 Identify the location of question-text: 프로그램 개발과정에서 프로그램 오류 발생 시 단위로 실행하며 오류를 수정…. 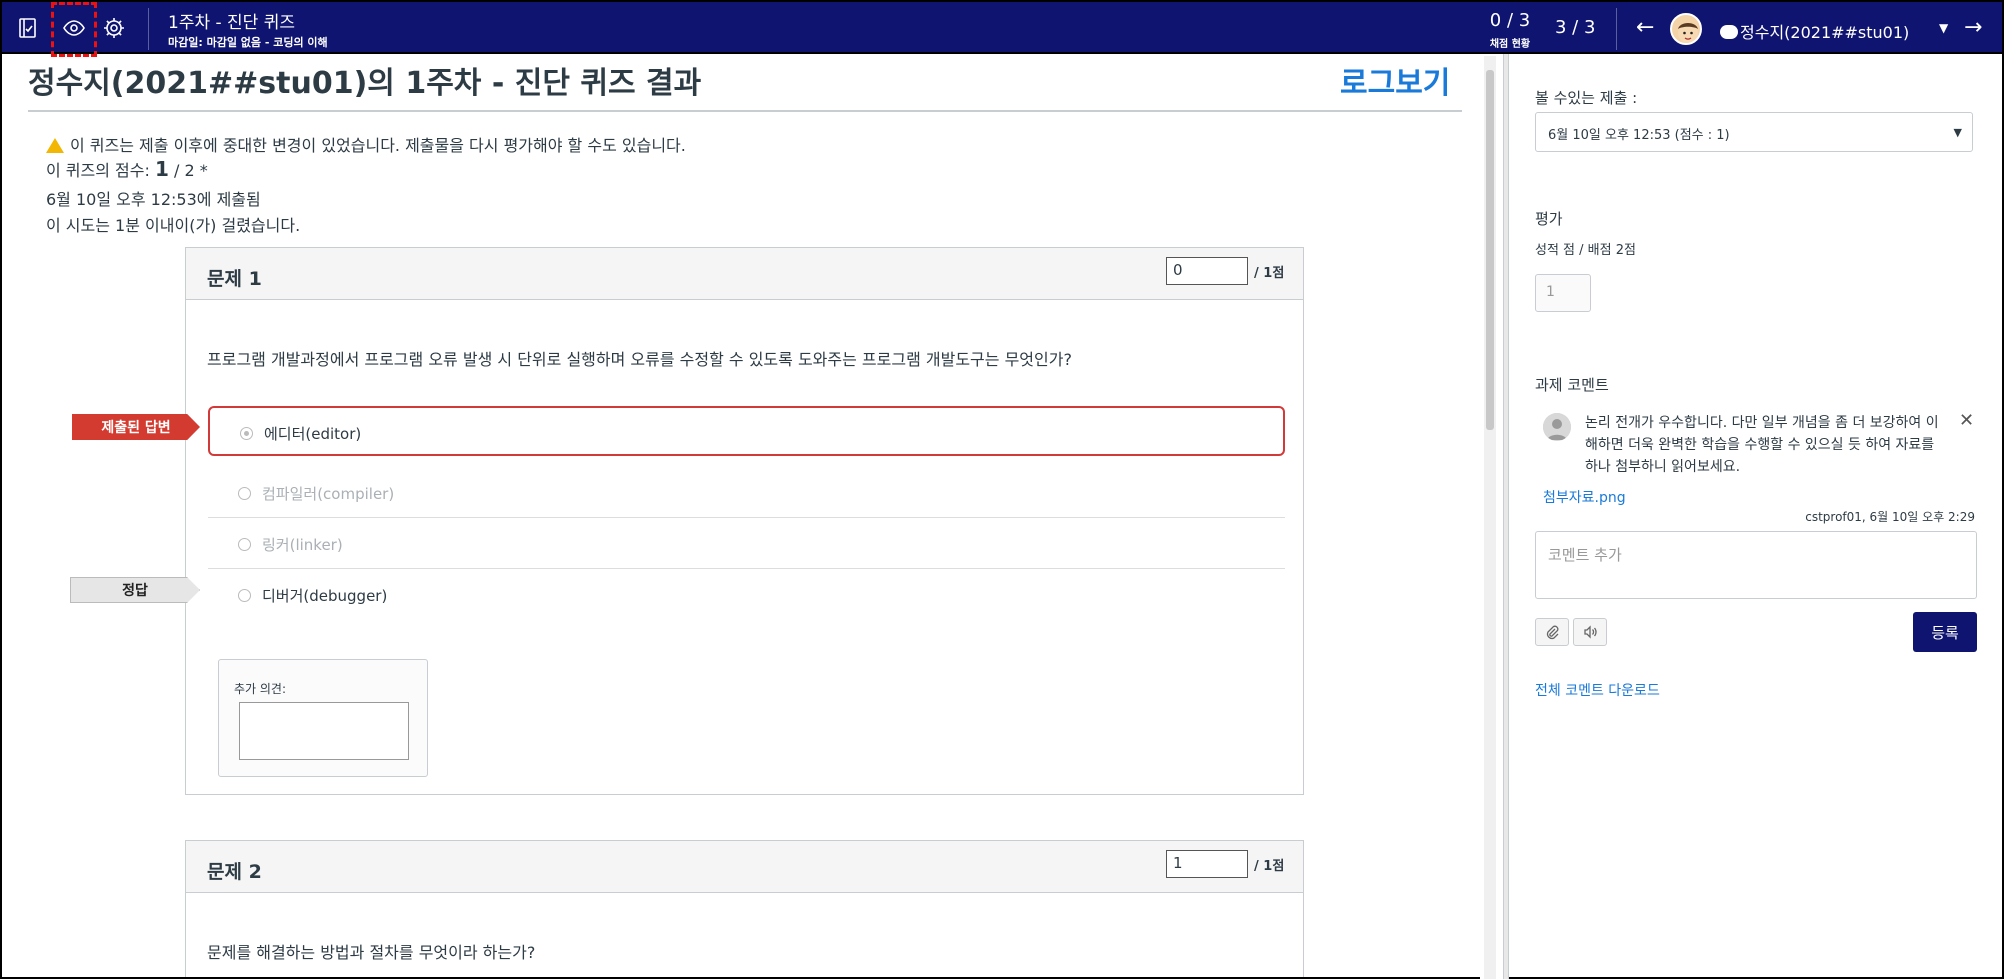
(639, 359).